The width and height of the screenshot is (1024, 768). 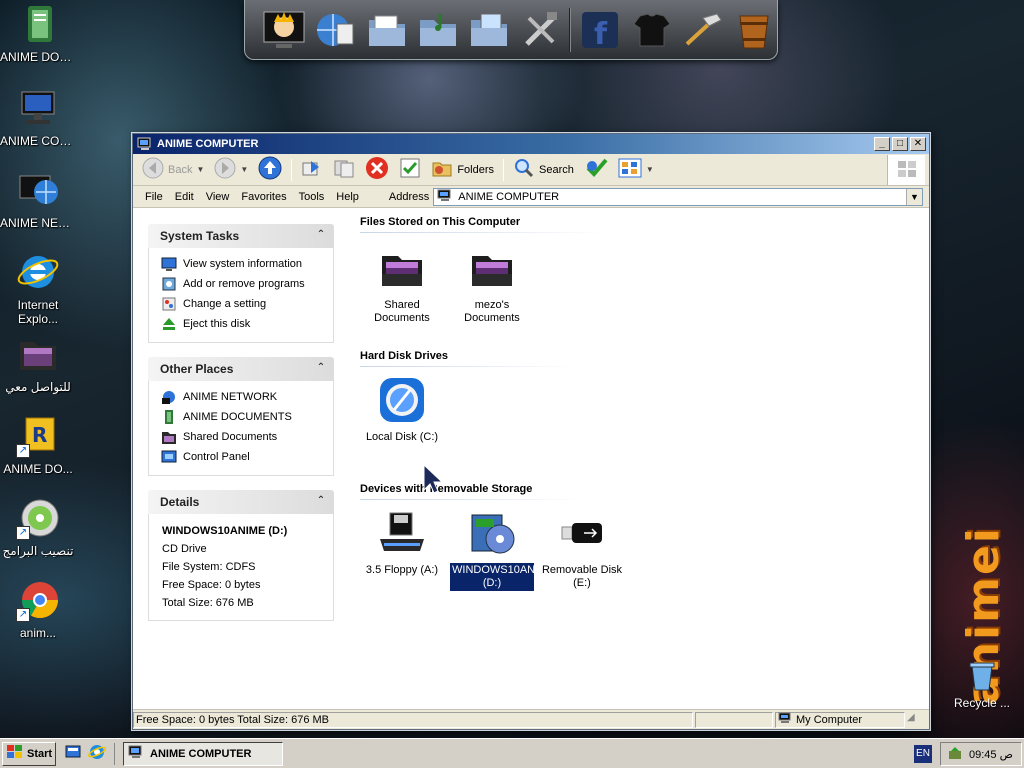 What do you see at coordinates (39, 435) in the screenshot?
I see `svg-text: R` at bounding box center [39, 435].